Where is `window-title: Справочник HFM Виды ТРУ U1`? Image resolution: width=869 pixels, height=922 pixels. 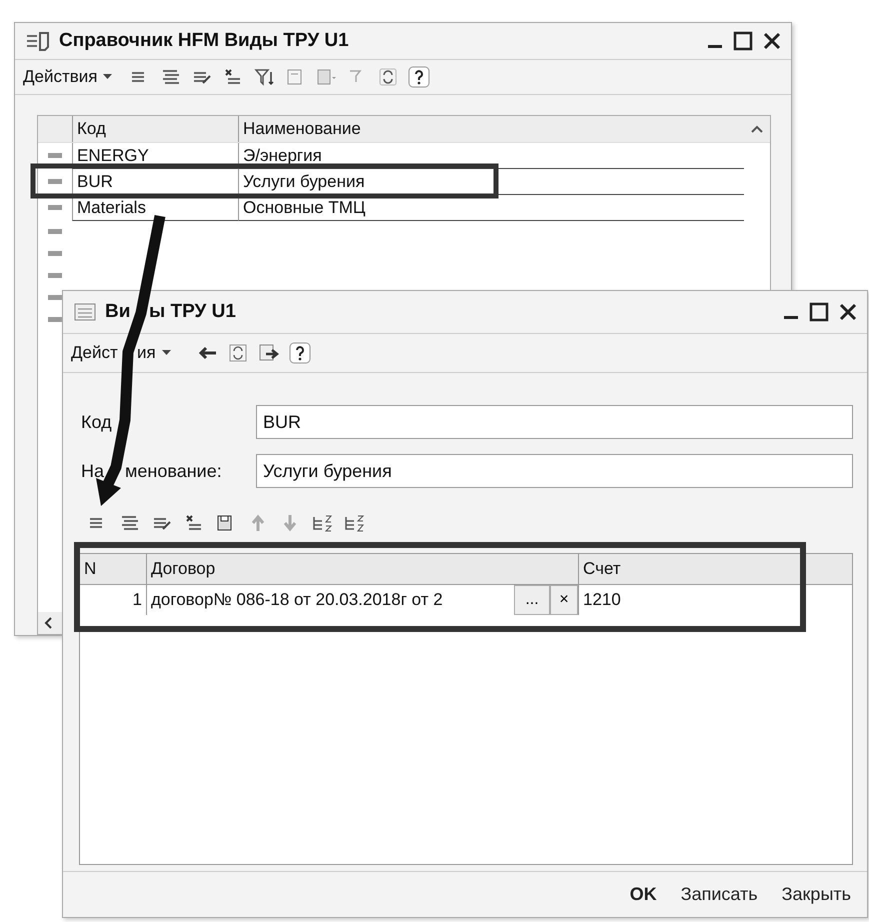
window-title: Справочник HFM Виды ТРУ U1 is located at coordinates (204, 41).